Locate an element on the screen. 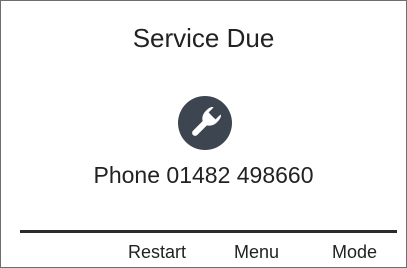 The width and height of the screenshot is (407, 268). wrench-icon is located at coordinates (205, 123).